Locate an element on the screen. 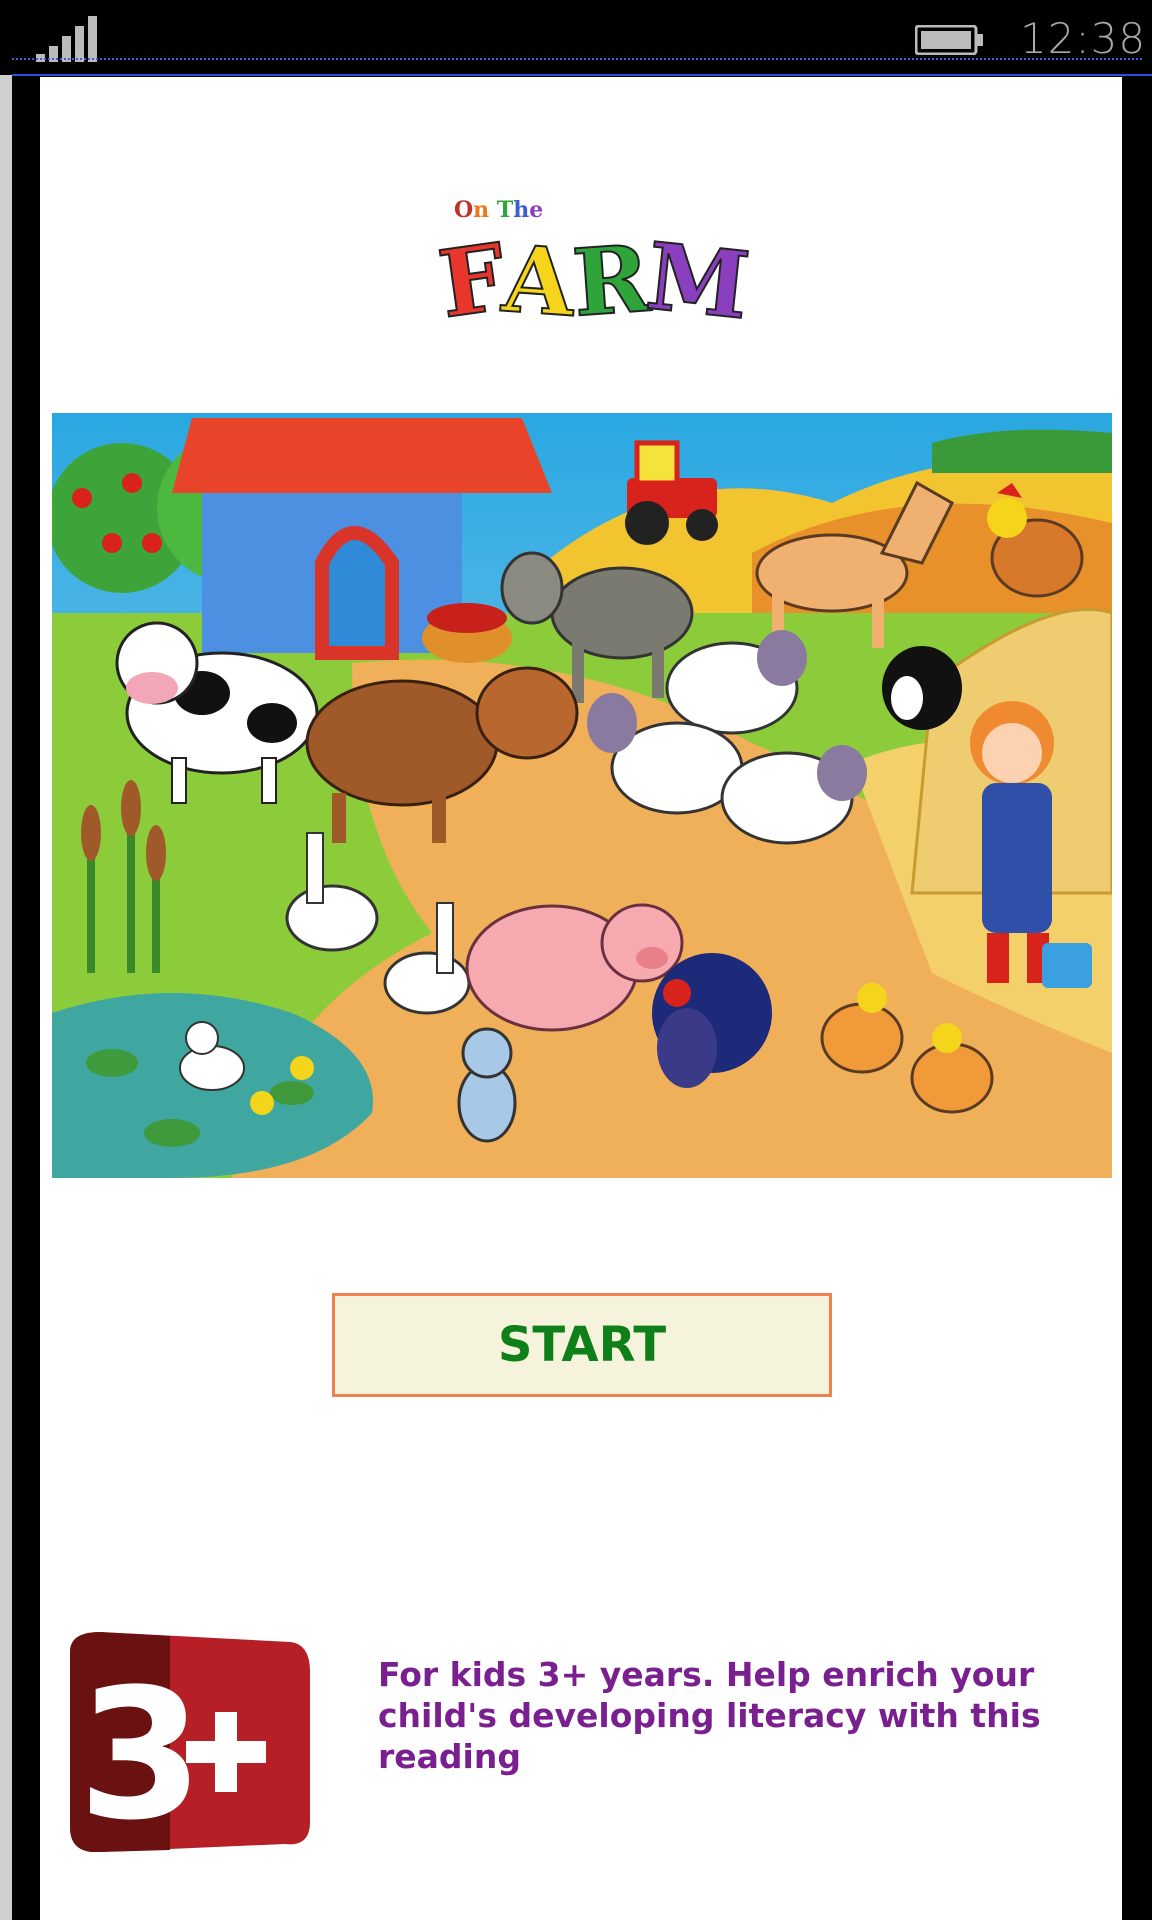  signal-icon is located at coordinates (66, 39).